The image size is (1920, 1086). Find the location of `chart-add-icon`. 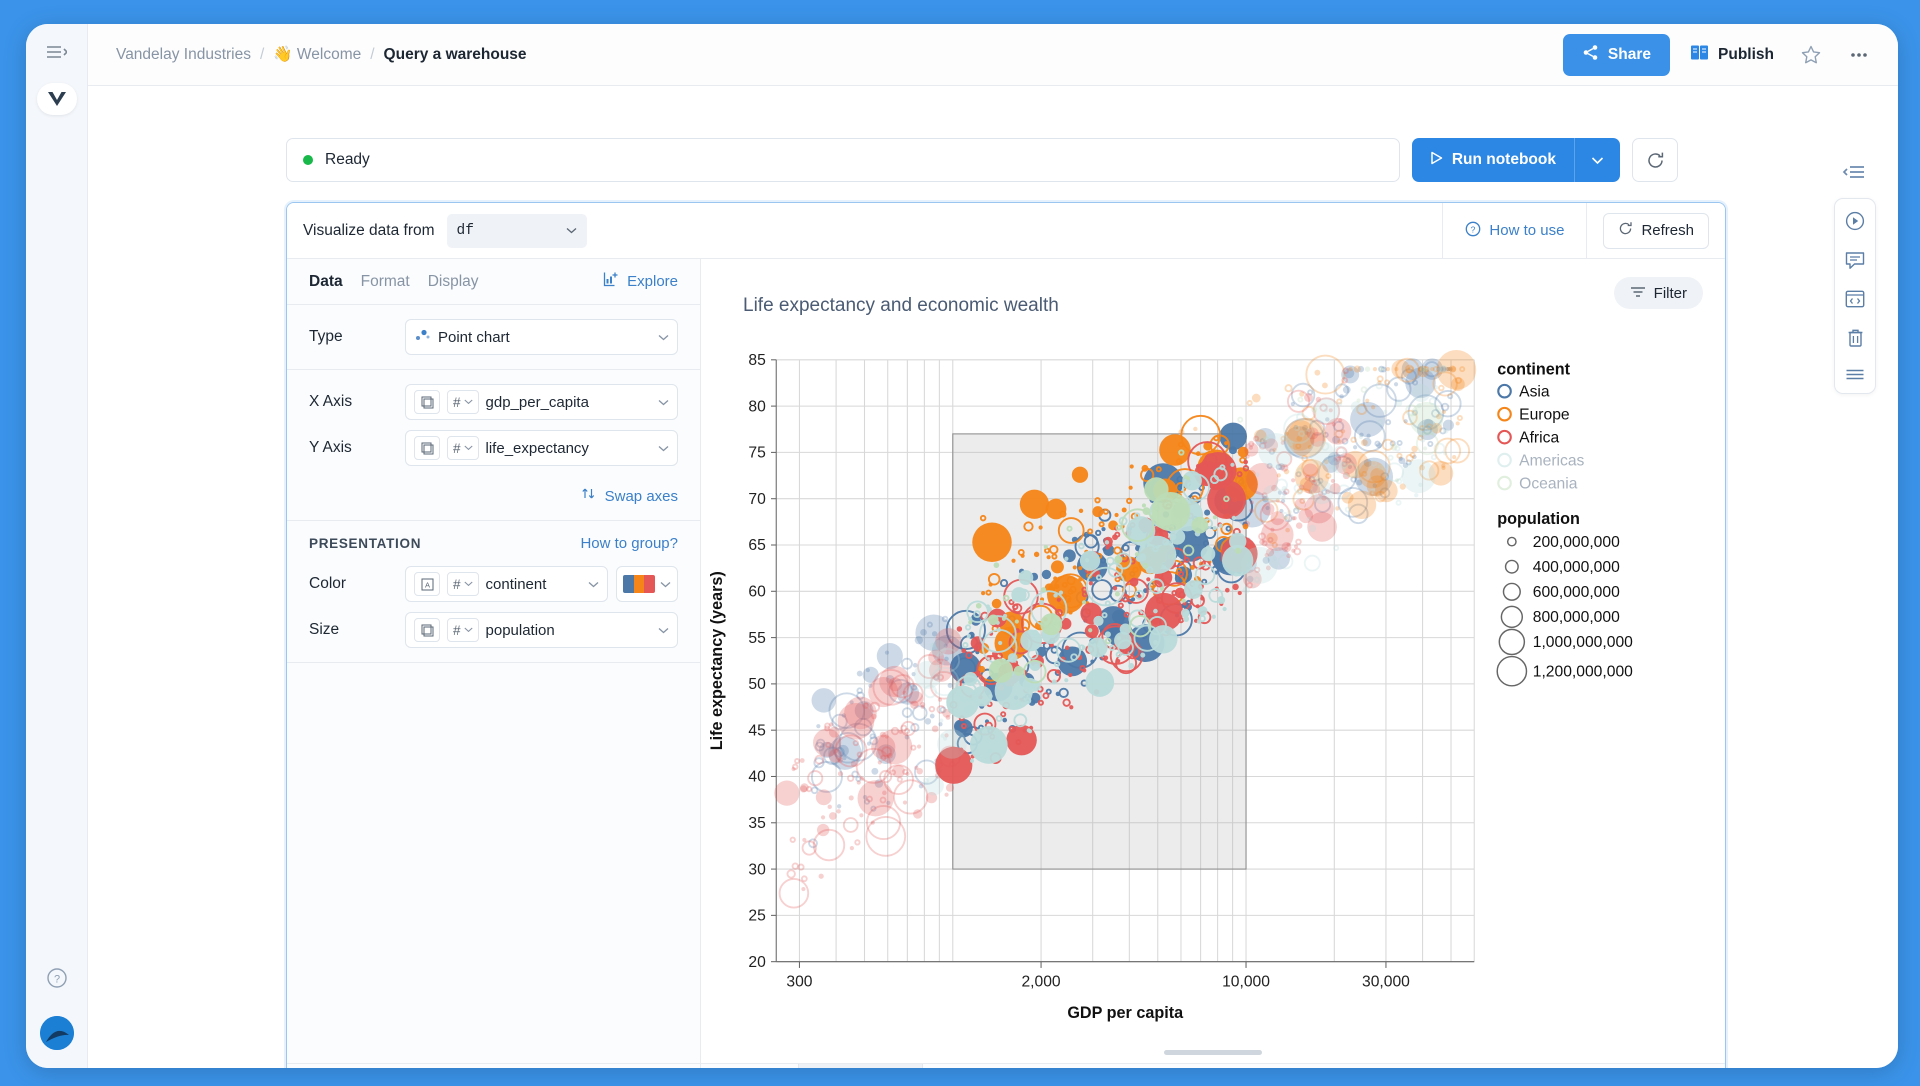

chart-add-icon is located at coordinates (611, 281).